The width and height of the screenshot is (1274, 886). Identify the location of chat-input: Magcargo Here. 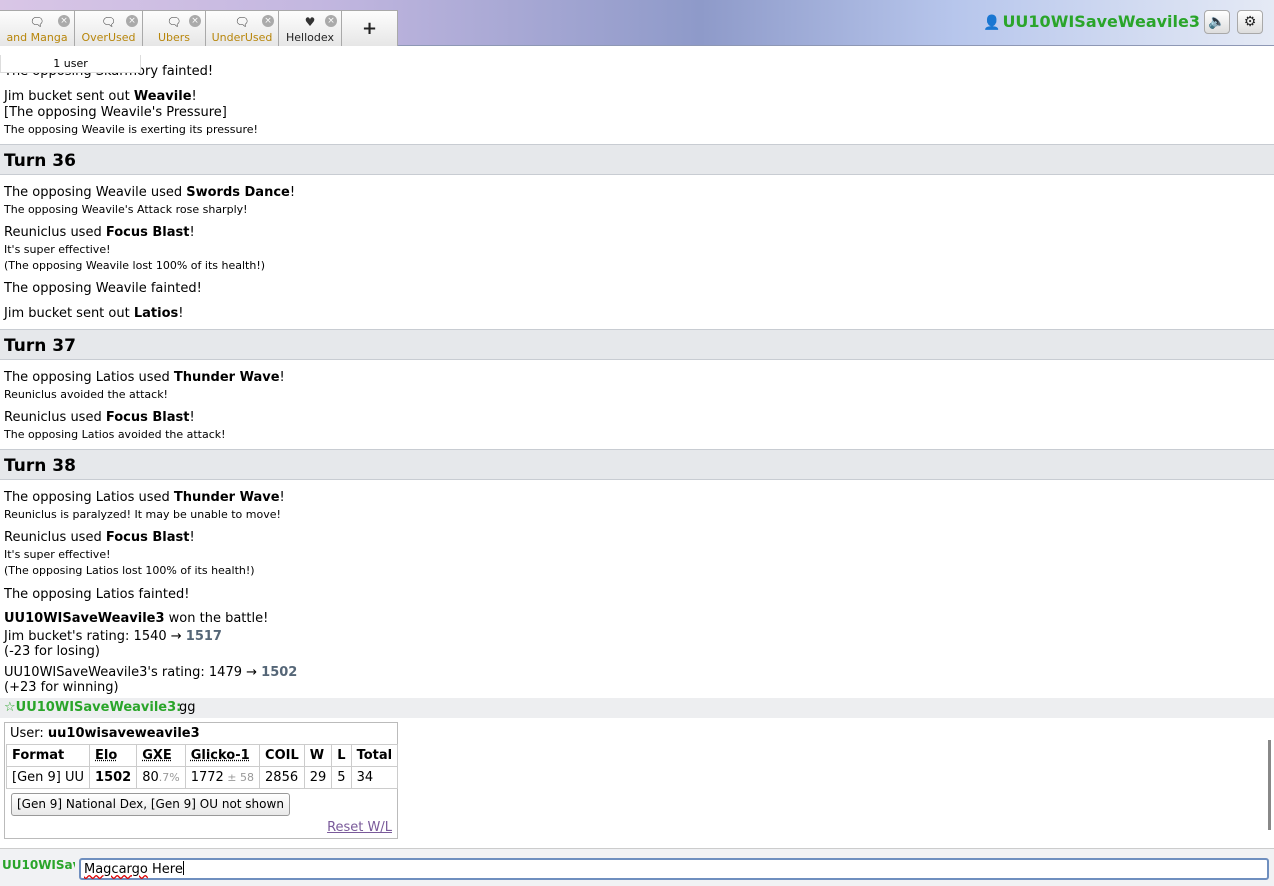
(674, 869).